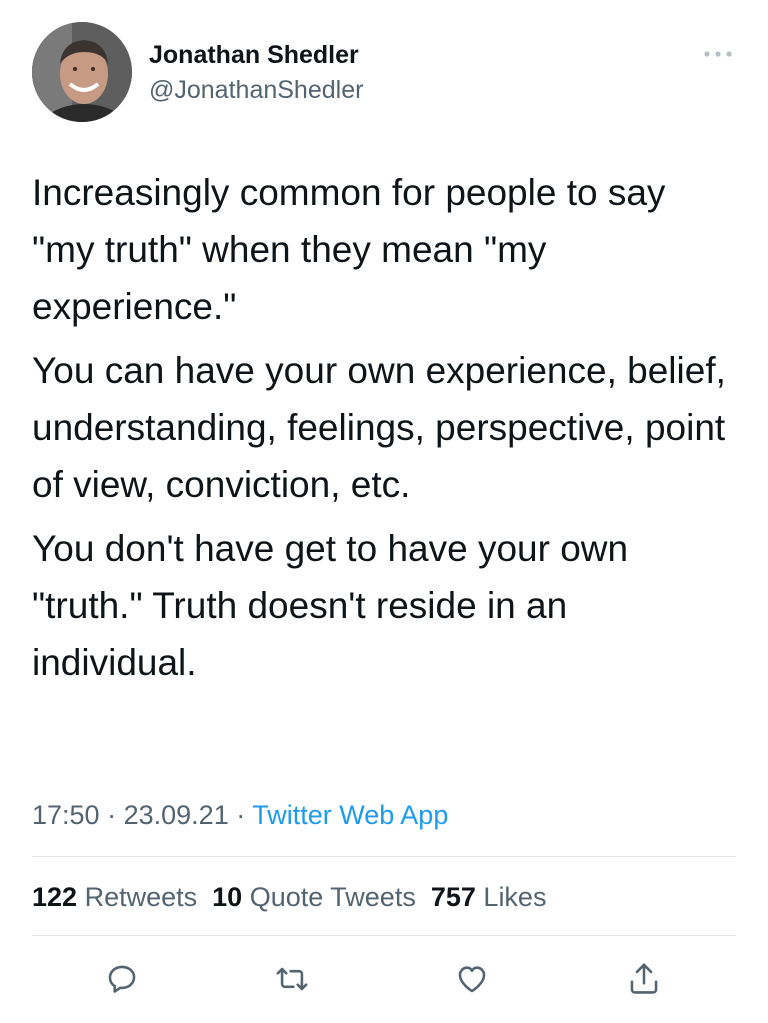 This screenshot has width=768, height=1023. What do you see at coordinates (176, 815) in the screenshot?
I see `tweet-date: 23.09.21` at bounding box center [176, 815].